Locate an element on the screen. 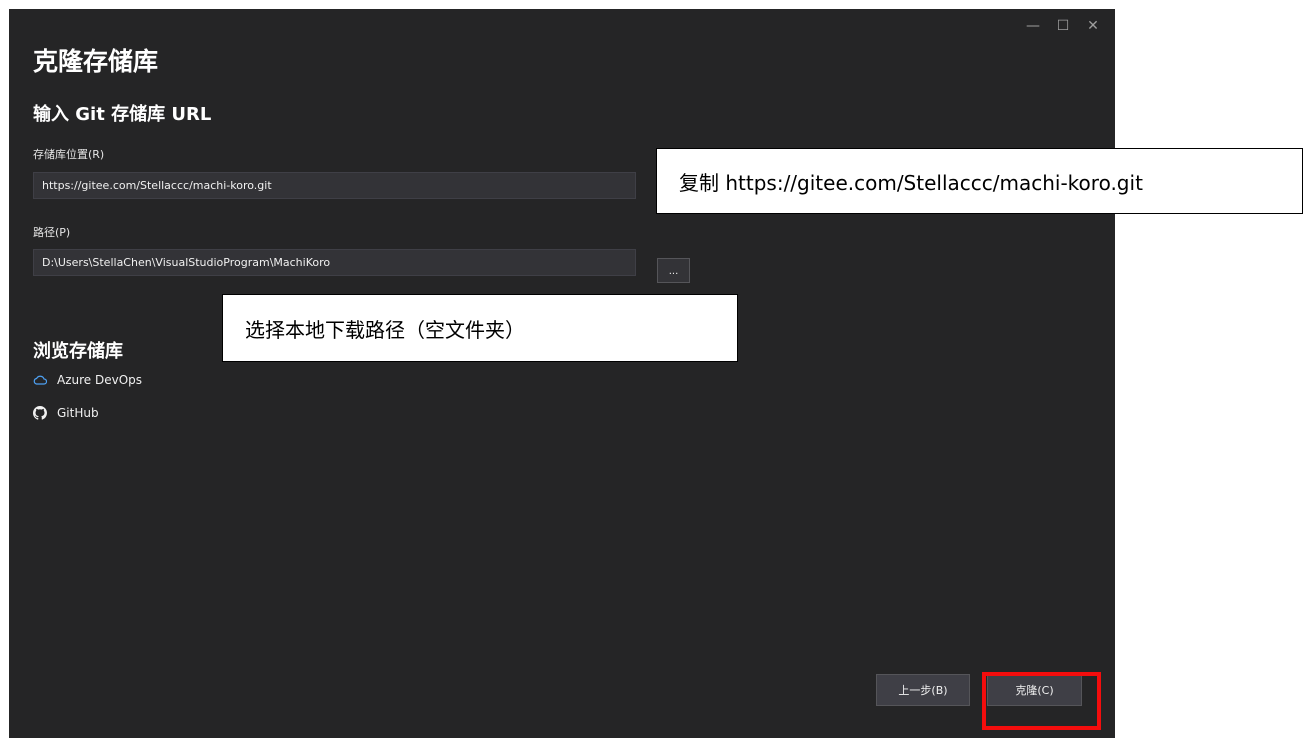 The image size is (1310, 738). back-button: 上一步(B) is located at coordinates (923, 690).